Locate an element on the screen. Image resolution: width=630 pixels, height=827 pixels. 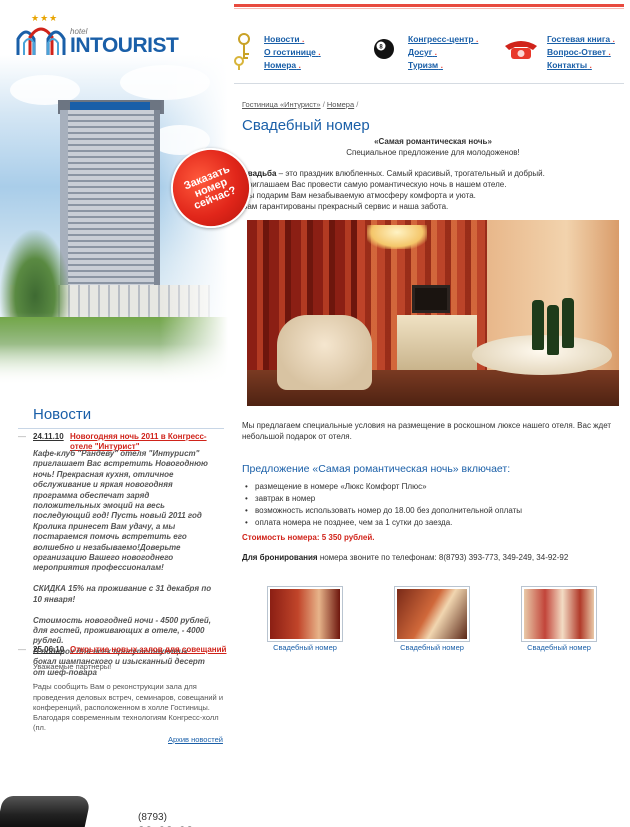
breadcrumb: Гостиница «Интурист» / Номера / is located at coordinates (300, 104).